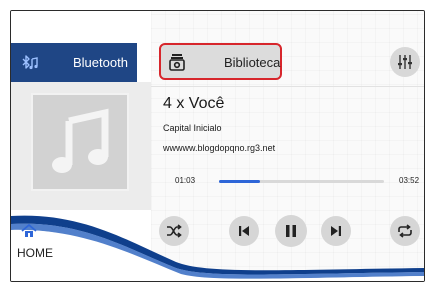 This screenshot has height=292, width=433. I want to click on pause-icon, so click(291, 231).